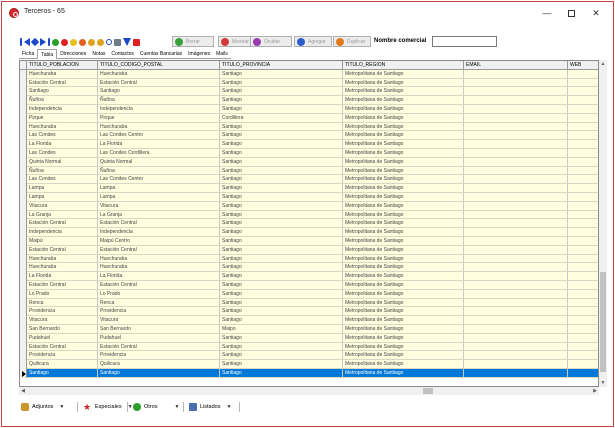 This screenshot has height=428, width=615. What do you see at coordinates (136, 42) in the screenshot?
I see `exit-icon` at bounding box center [136, 42].